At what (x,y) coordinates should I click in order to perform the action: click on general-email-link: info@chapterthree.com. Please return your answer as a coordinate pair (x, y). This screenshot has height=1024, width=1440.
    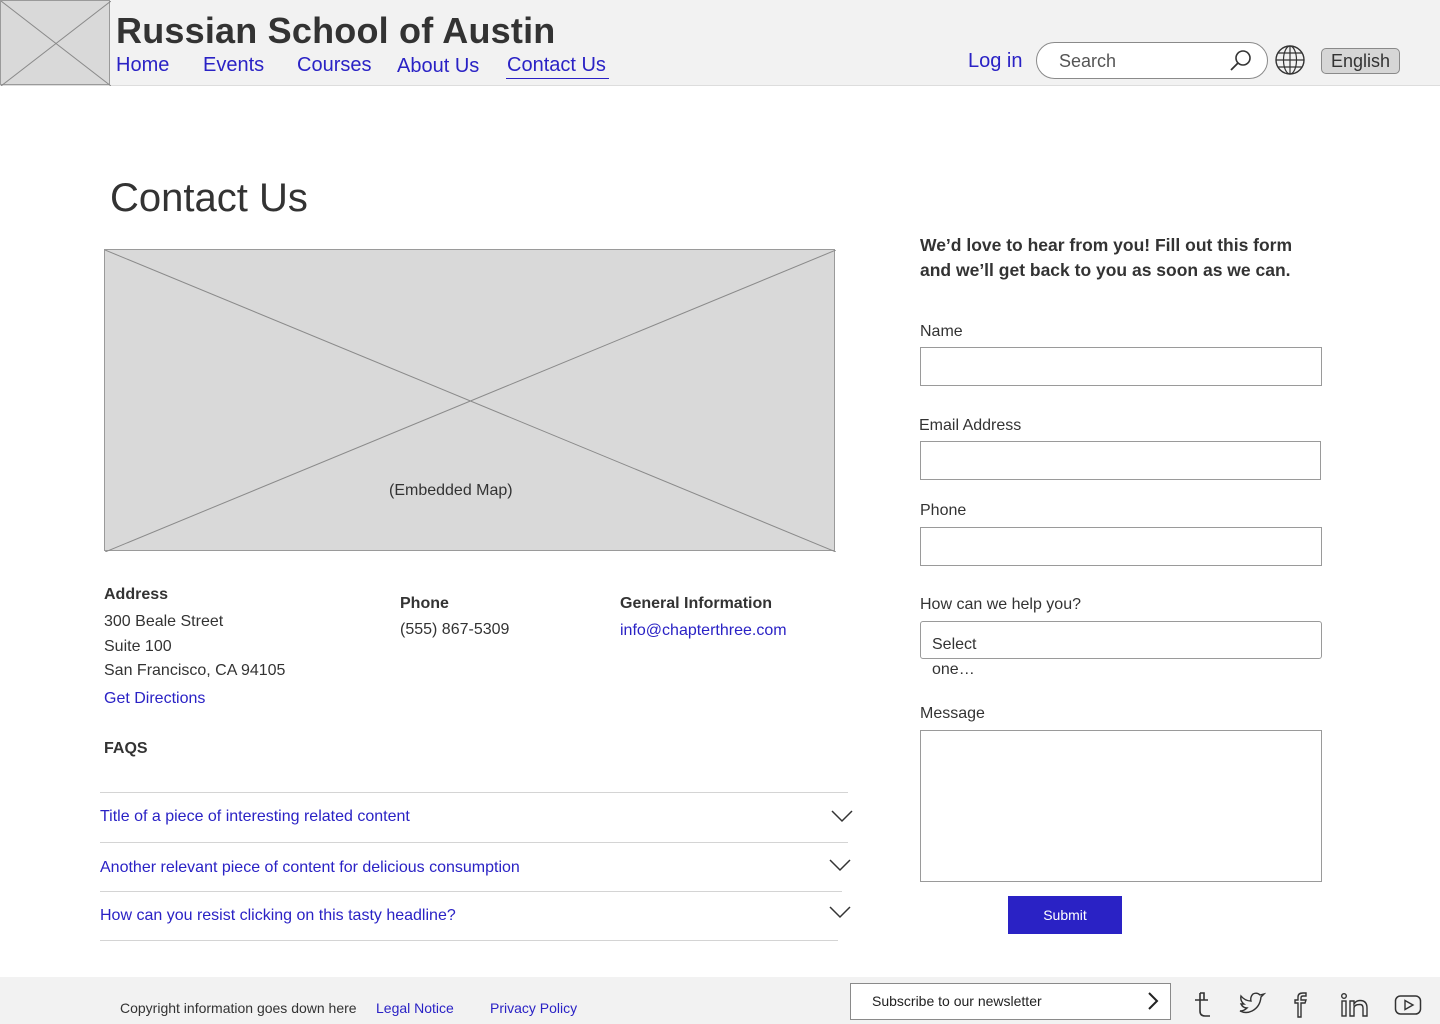
    Looking at the image, I should click on (703, 631).